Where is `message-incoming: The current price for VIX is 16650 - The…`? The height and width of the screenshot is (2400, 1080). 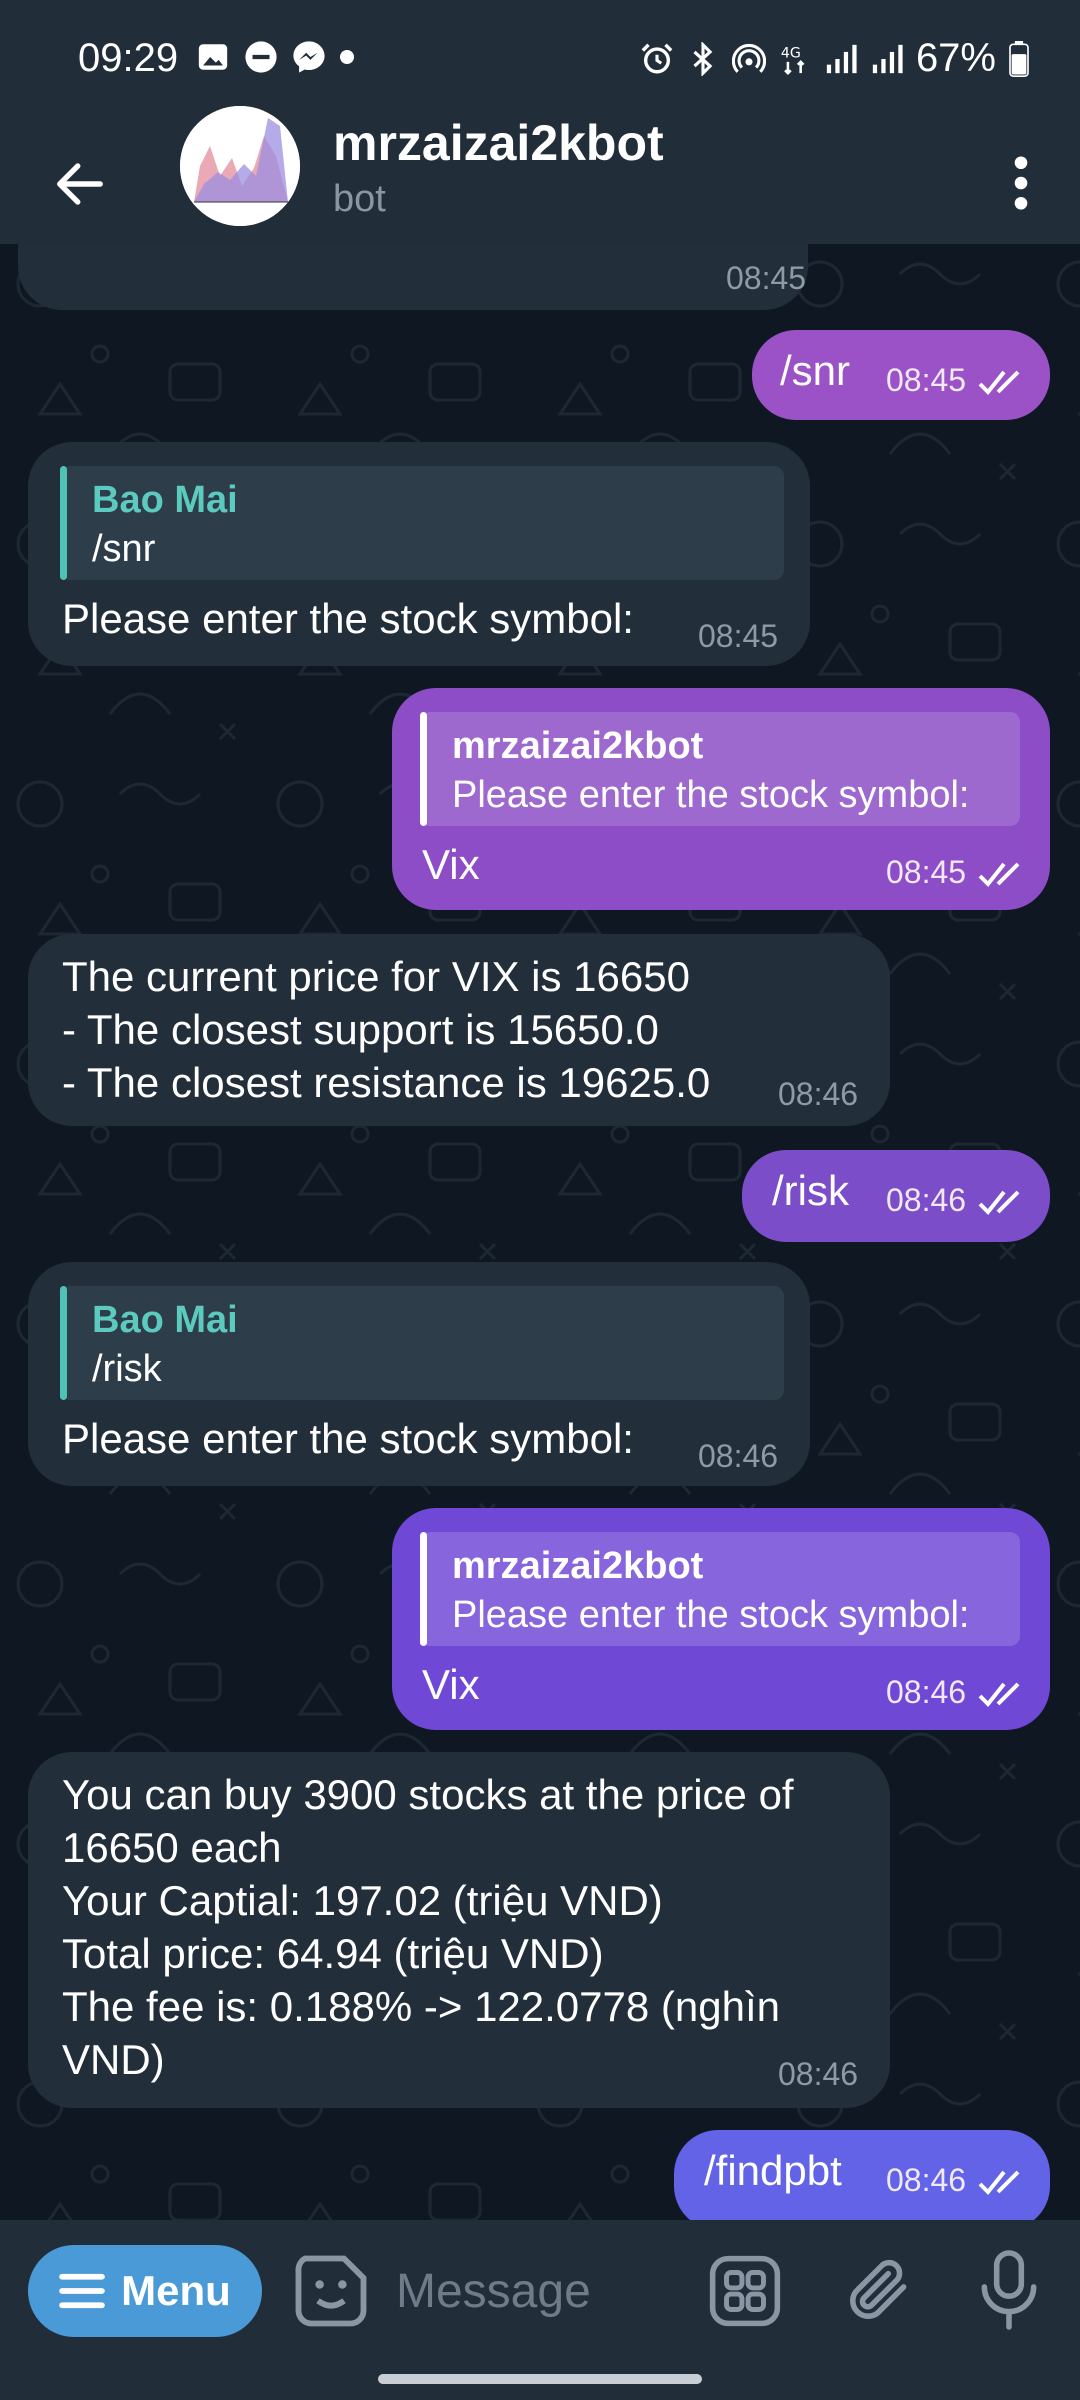
message-incoming: The current price for VIX is 16650 - The… is located at coordinates (459, 1030).